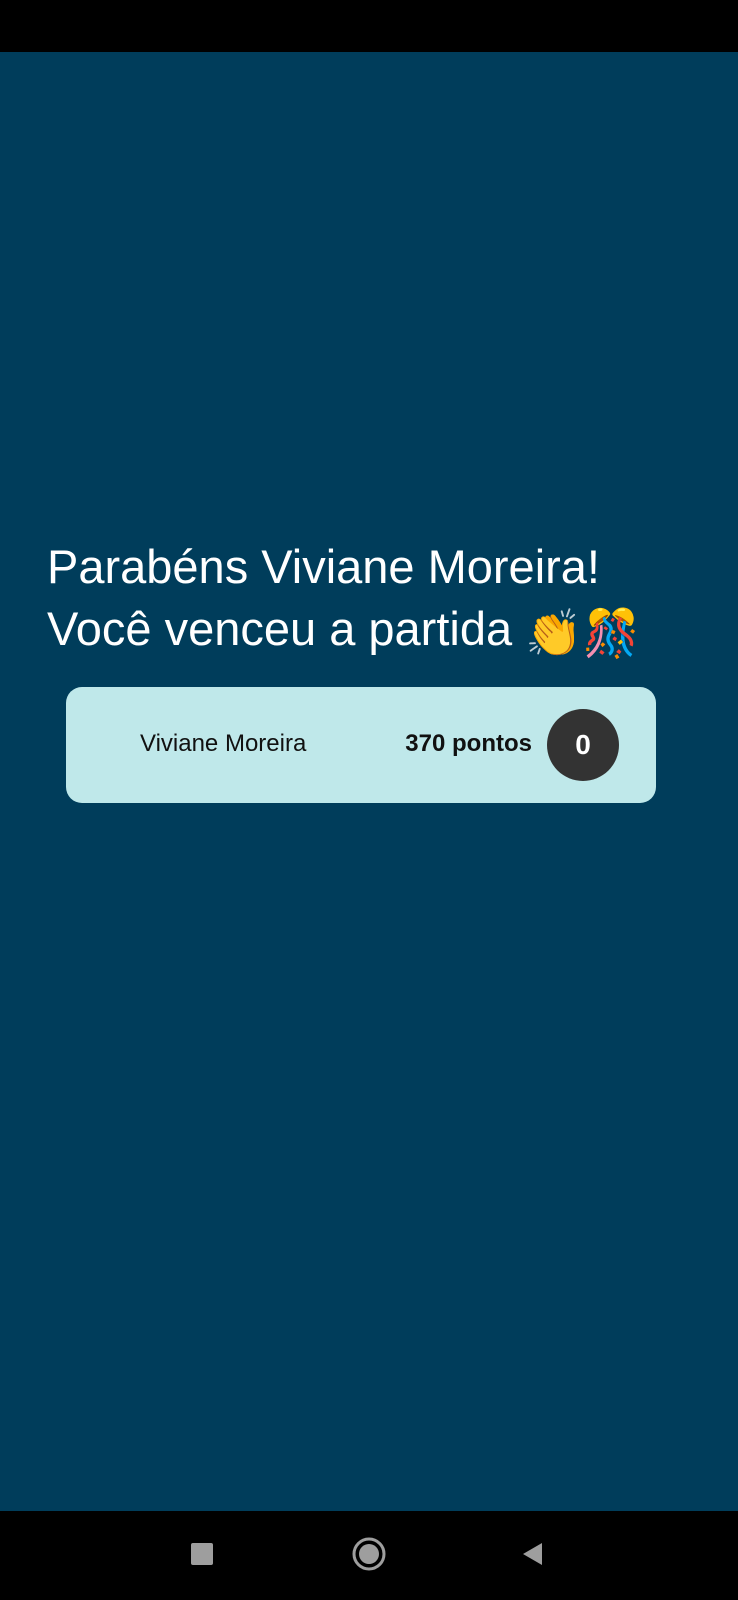 Image resolution: width=738 pixels, height=1600 pixels. What do you see at coordinates (583, 745) in the screenshot?
I see `player-badge: 0` at bounding box center [583, 745].